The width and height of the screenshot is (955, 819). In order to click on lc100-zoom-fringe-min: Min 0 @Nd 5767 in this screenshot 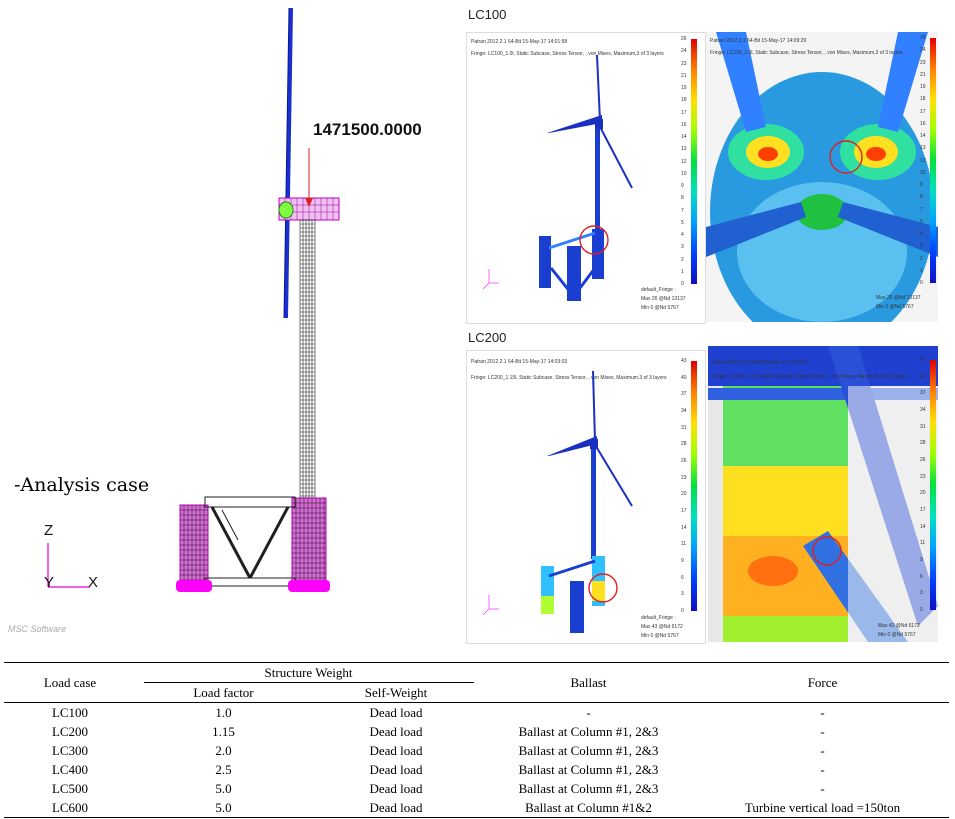, I will do `click(895, 307)`.